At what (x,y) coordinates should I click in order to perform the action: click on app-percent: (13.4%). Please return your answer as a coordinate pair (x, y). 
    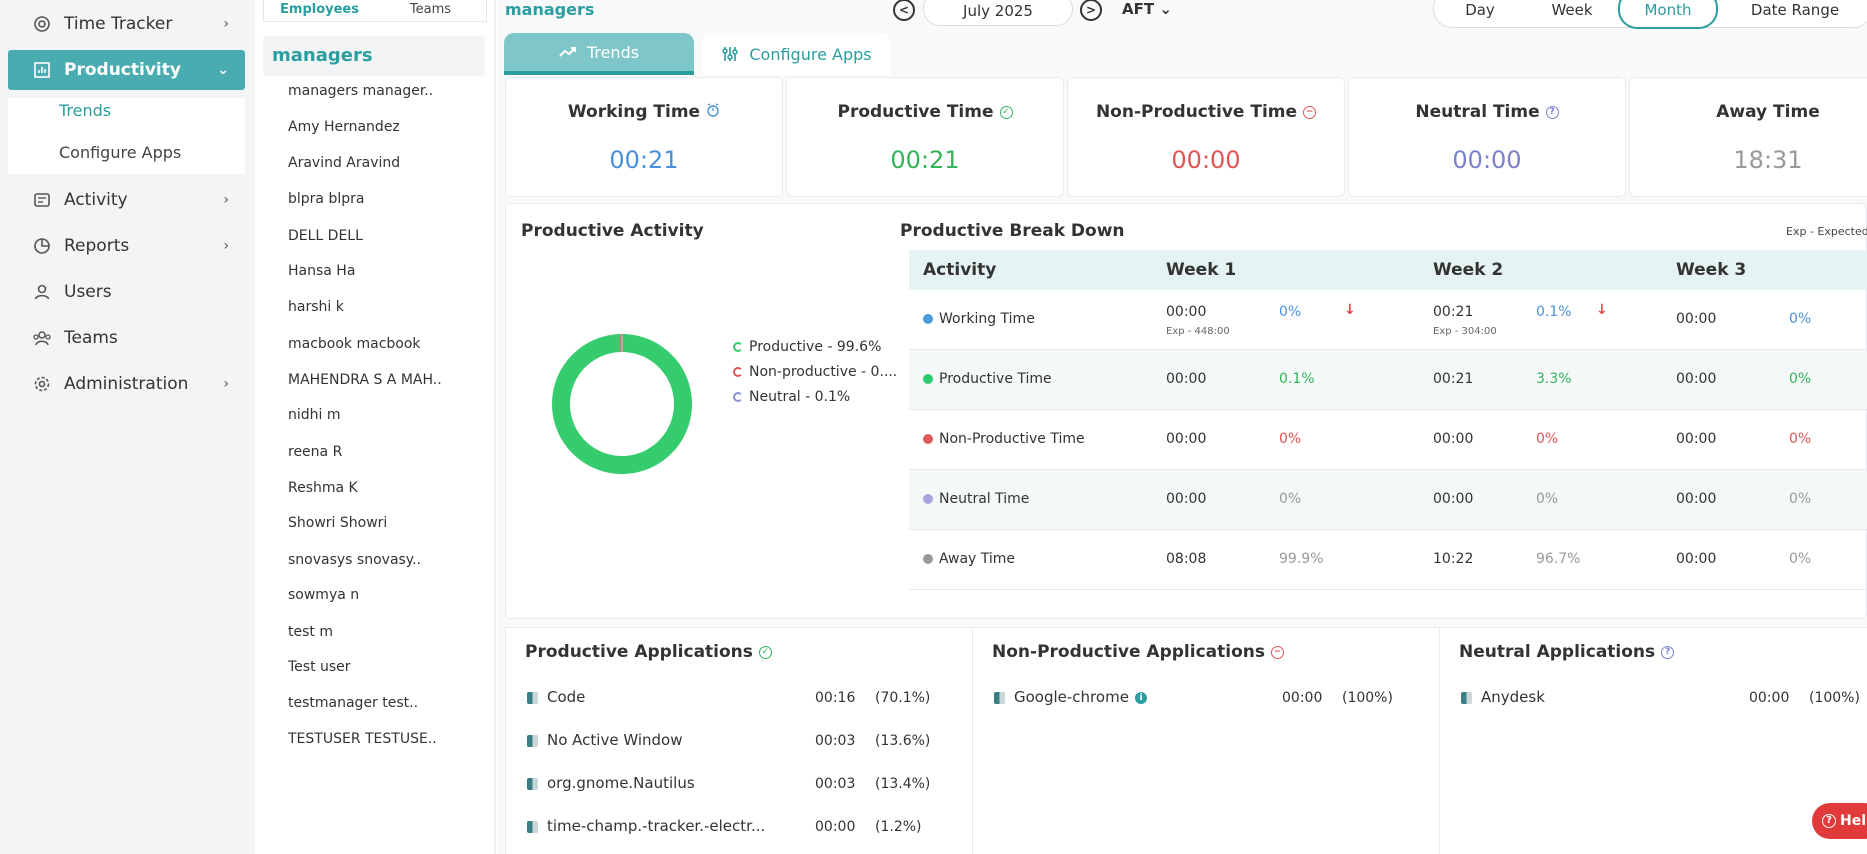
    Looking at the image, I should click on (903, 784).